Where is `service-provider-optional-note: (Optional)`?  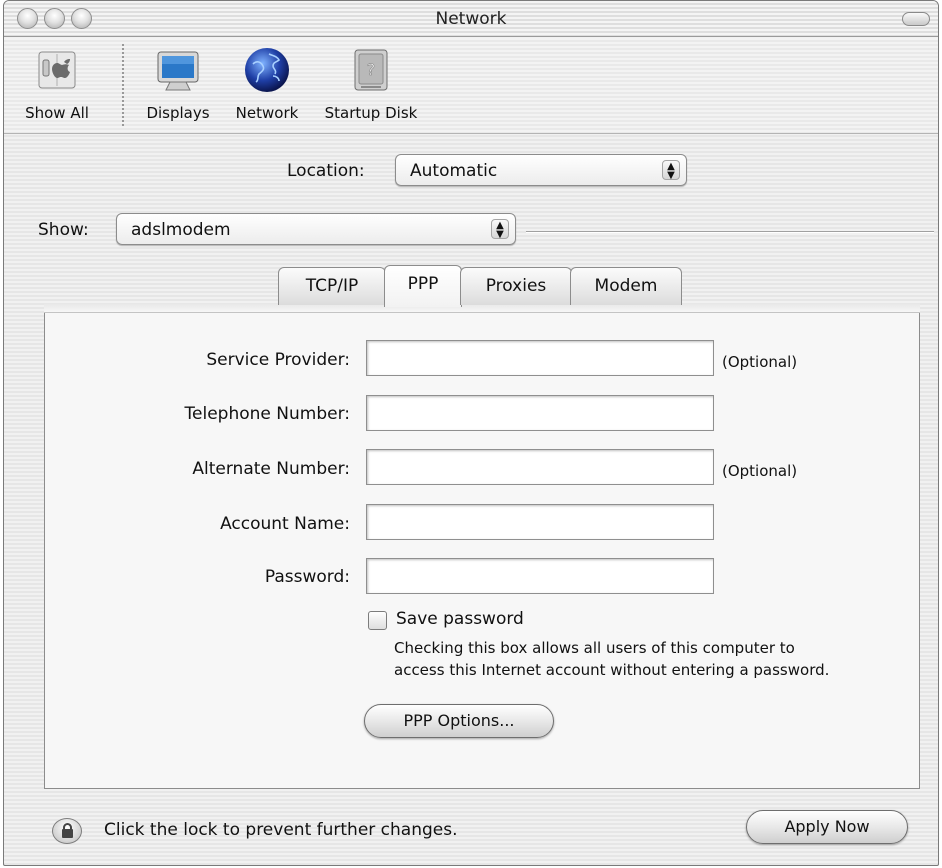 service-provider-optional-note: (Optional) is located at coordinates (760, 362).